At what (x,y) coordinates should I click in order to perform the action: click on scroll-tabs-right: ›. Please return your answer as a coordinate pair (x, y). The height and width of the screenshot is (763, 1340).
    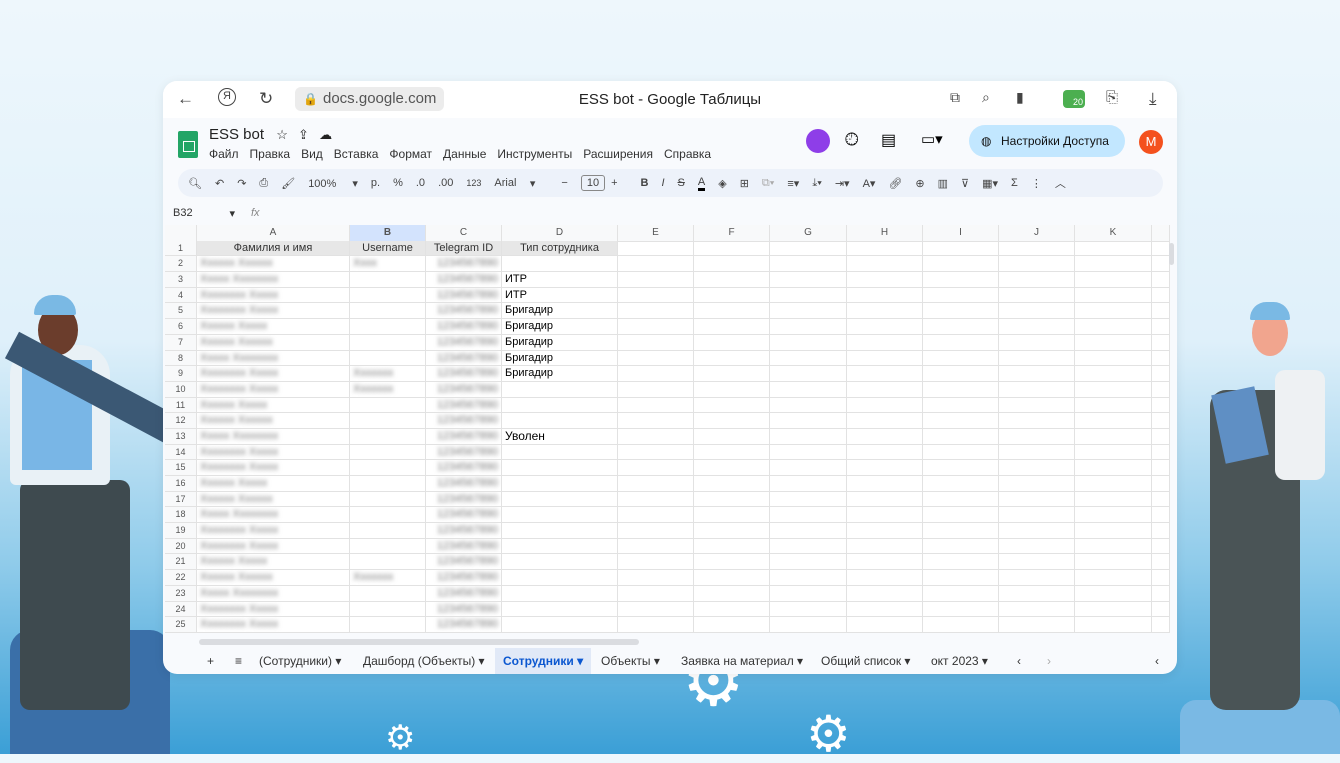
    Looking at the image, I should click on (1049, 661).